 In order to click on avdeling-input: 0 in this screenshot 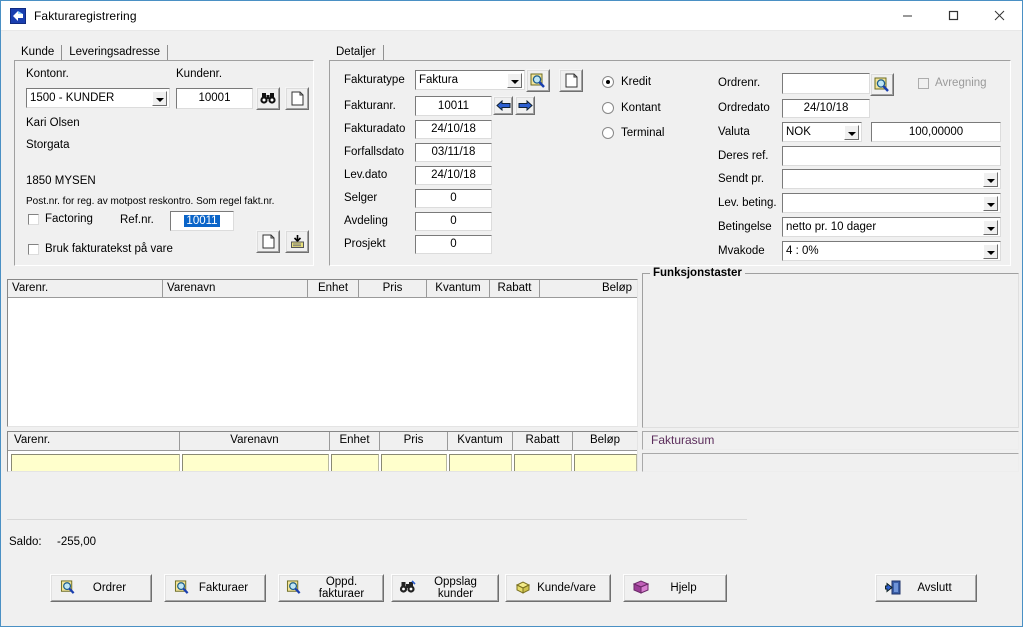, I will do `click(453, 221)`.